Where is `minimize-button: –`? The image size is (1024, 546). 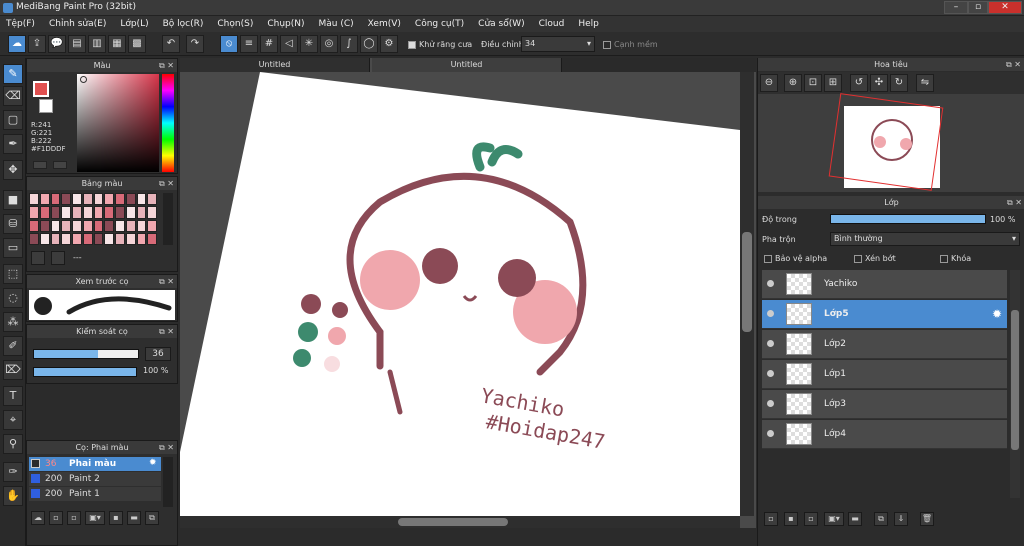
minimize-button: – is located at coordinates (956, 7).